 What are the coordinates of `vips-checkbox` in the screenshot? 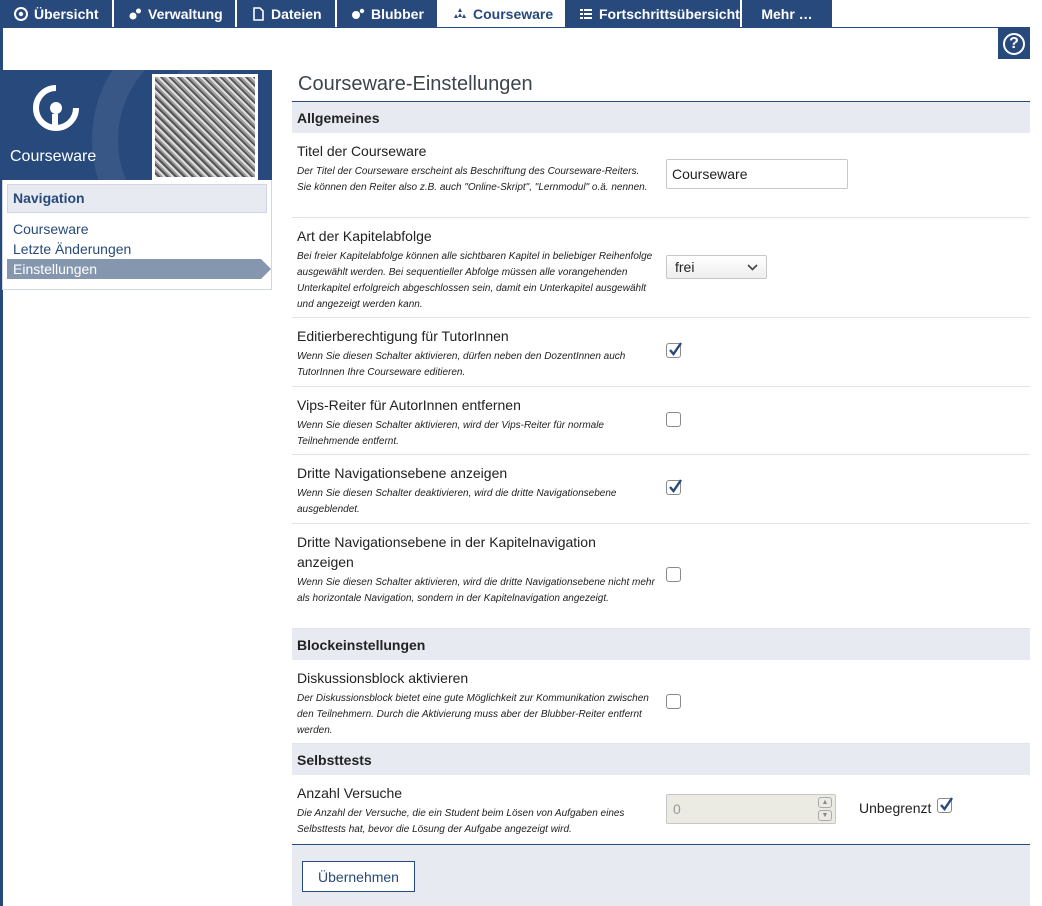 It's located at (673, 419).